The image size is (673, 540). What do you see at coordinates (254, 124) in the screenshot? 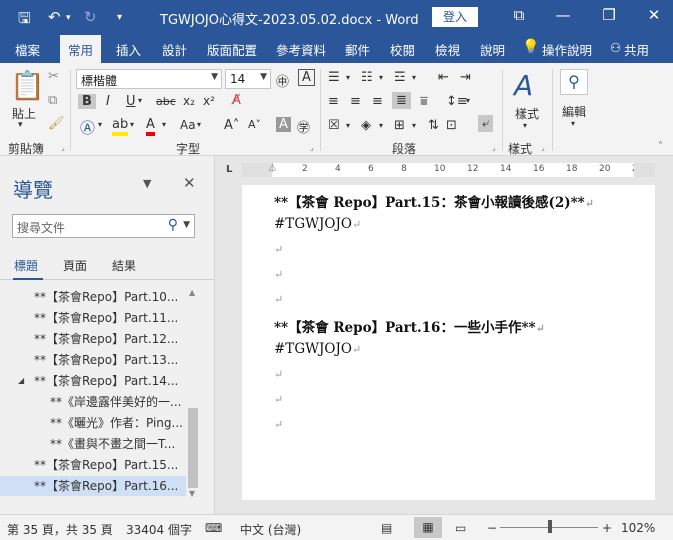
I see `shrink-font-icon: A˅` at bounding box center [254, 124].